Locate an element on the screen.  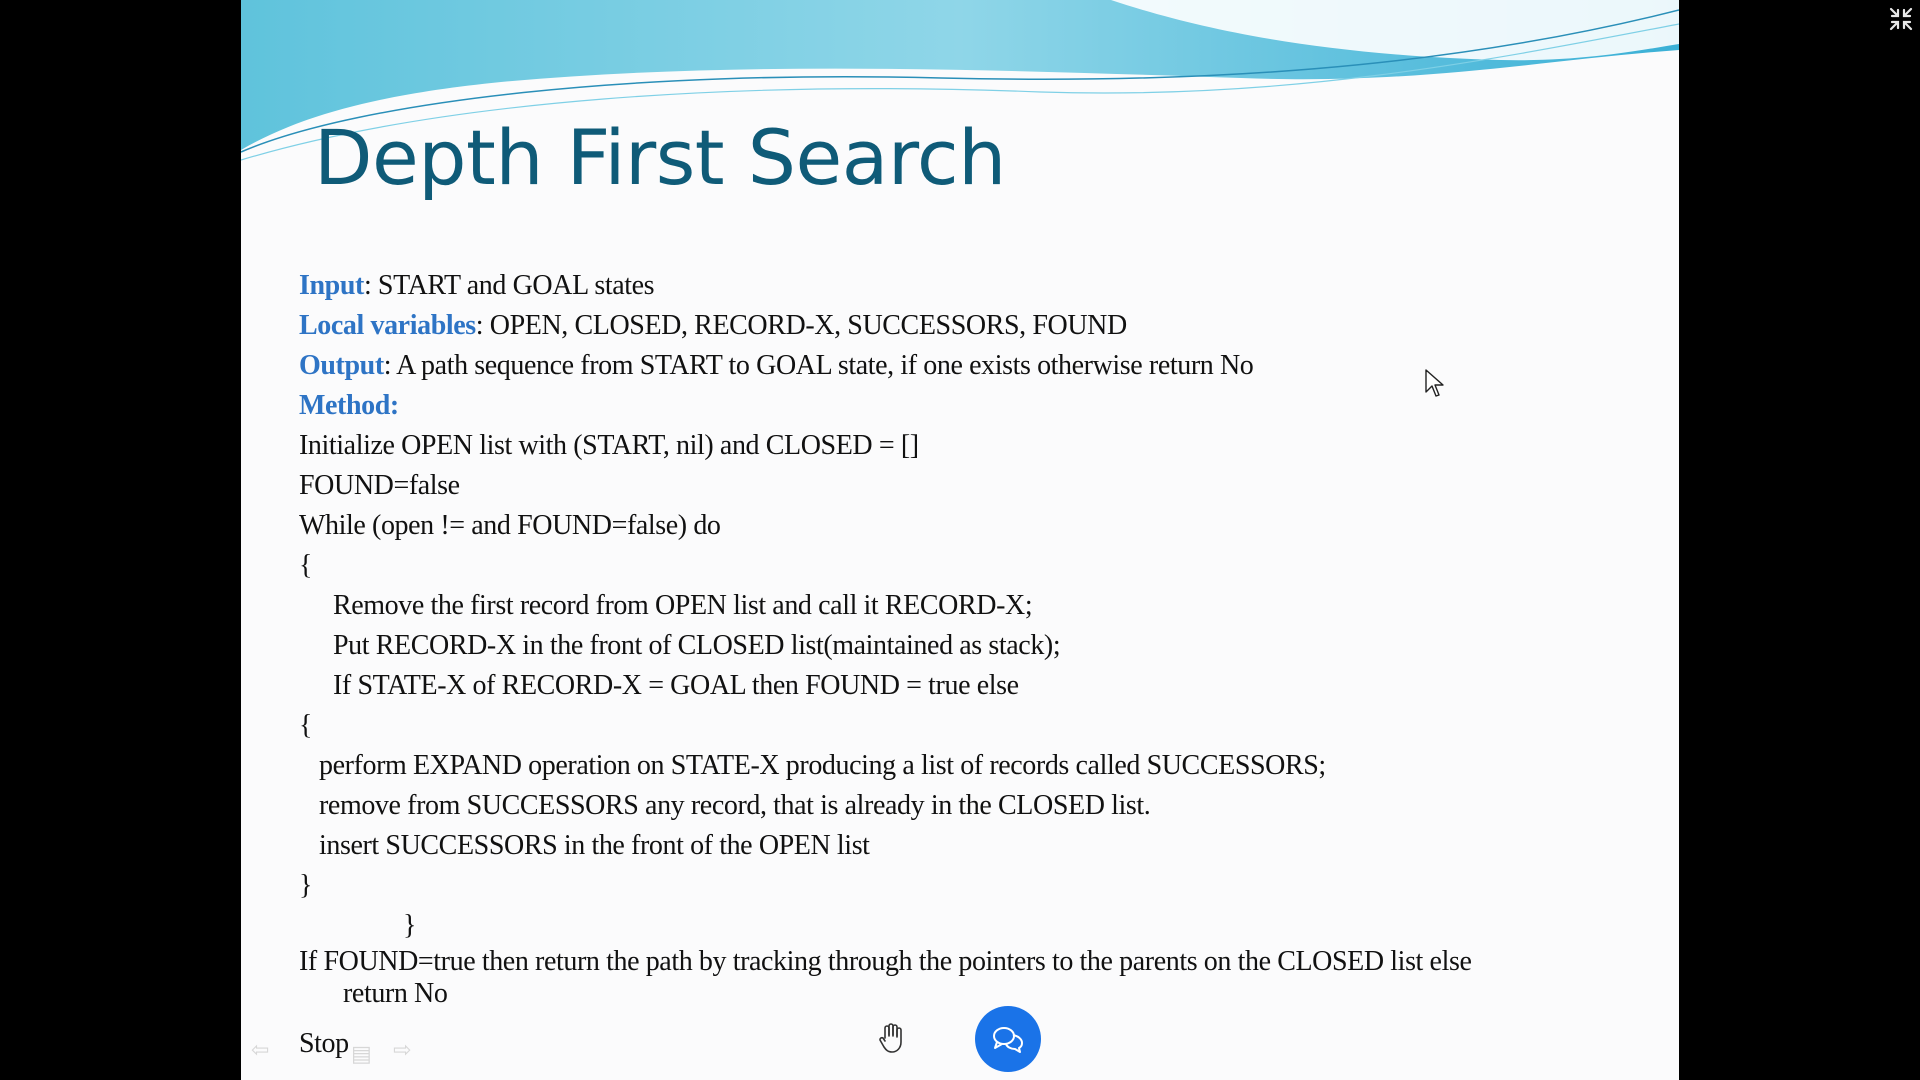
raise-hand-icon is located at coordinates (890, 1038).